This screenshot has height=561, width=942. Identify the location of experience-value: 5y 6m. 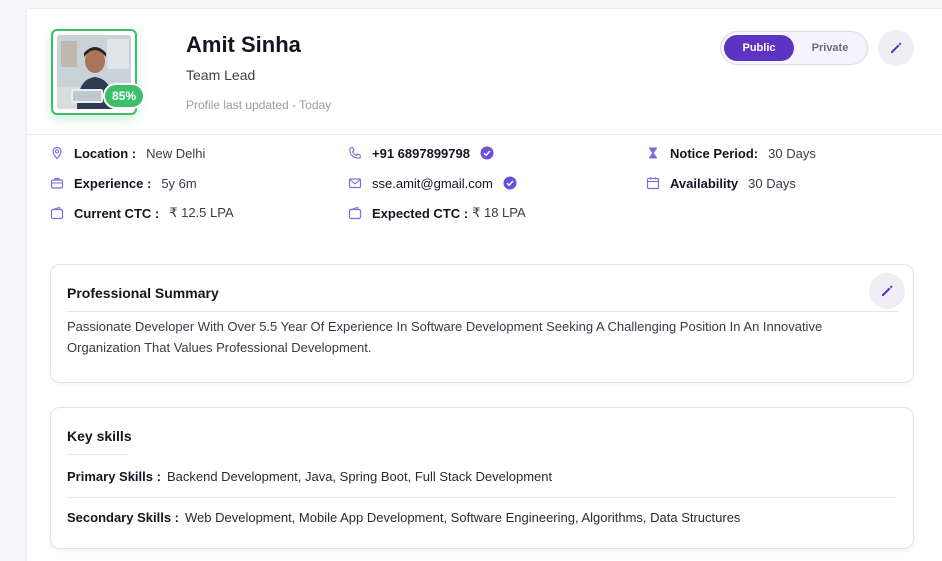
(179, 183).